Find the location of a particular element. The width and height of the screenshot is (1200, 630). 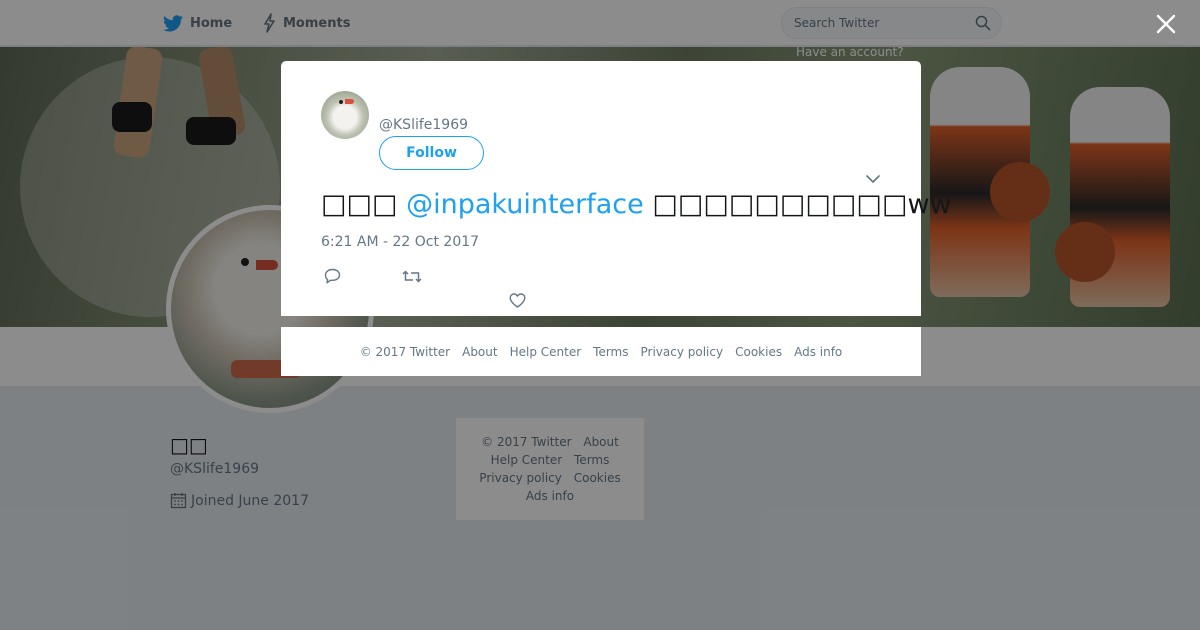

heart-icon is located at coordinates (517, 300).